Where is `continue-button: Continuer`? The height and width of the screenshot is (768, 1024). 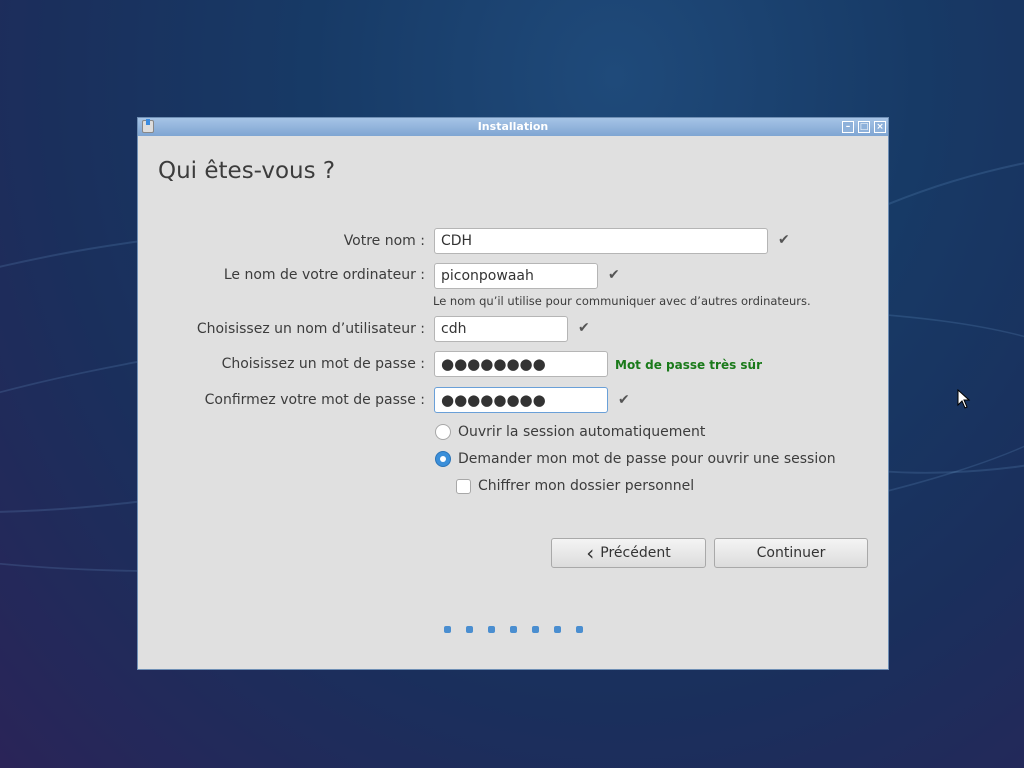
continue-button: Continuer is located at coordinates (791, 553).